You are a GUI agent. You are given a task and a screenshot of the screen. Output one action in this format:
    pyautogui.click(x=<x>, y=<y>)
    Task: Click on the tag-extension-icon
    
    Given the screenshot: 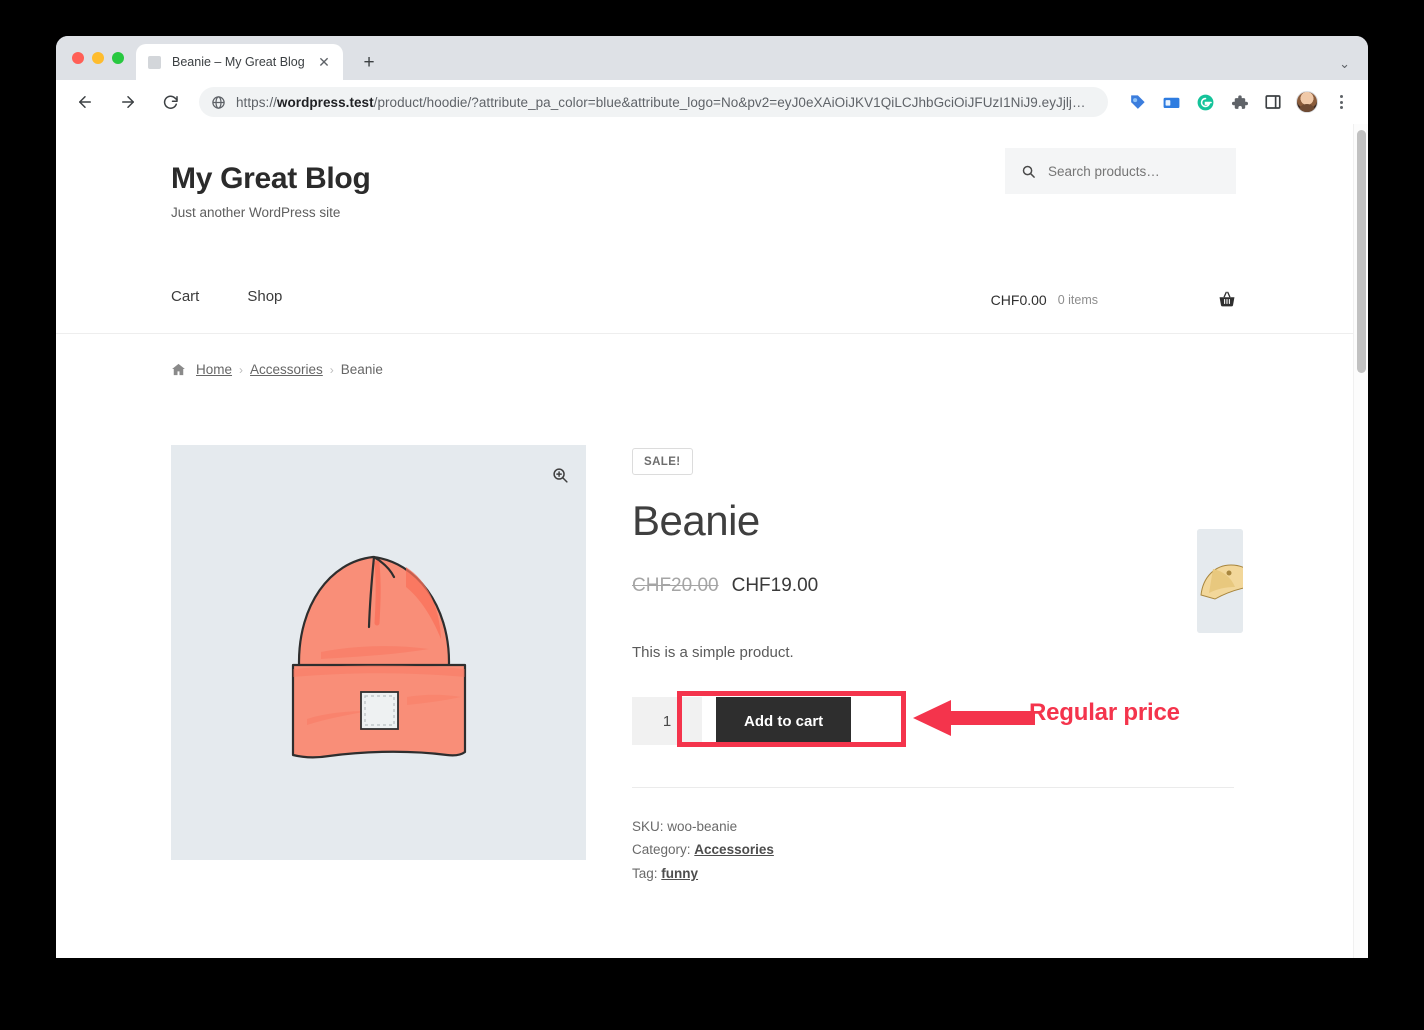 What is the action you would take?
    pyautogui.click(x=1137, y=102)
    